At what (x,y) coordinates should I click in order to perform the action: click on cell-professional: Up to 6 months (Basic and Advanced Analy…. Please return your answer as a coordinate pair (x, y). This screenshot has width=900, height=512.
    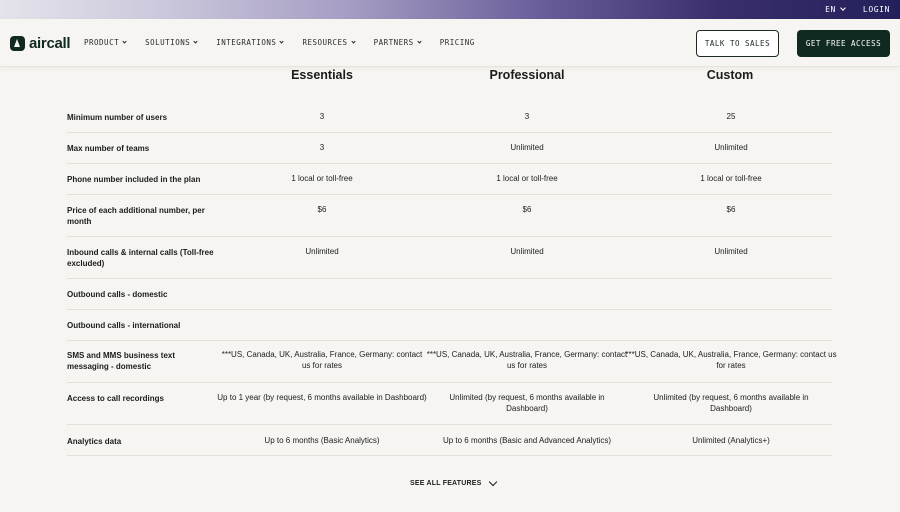
    Looking at the image, I should click on (527, 440).